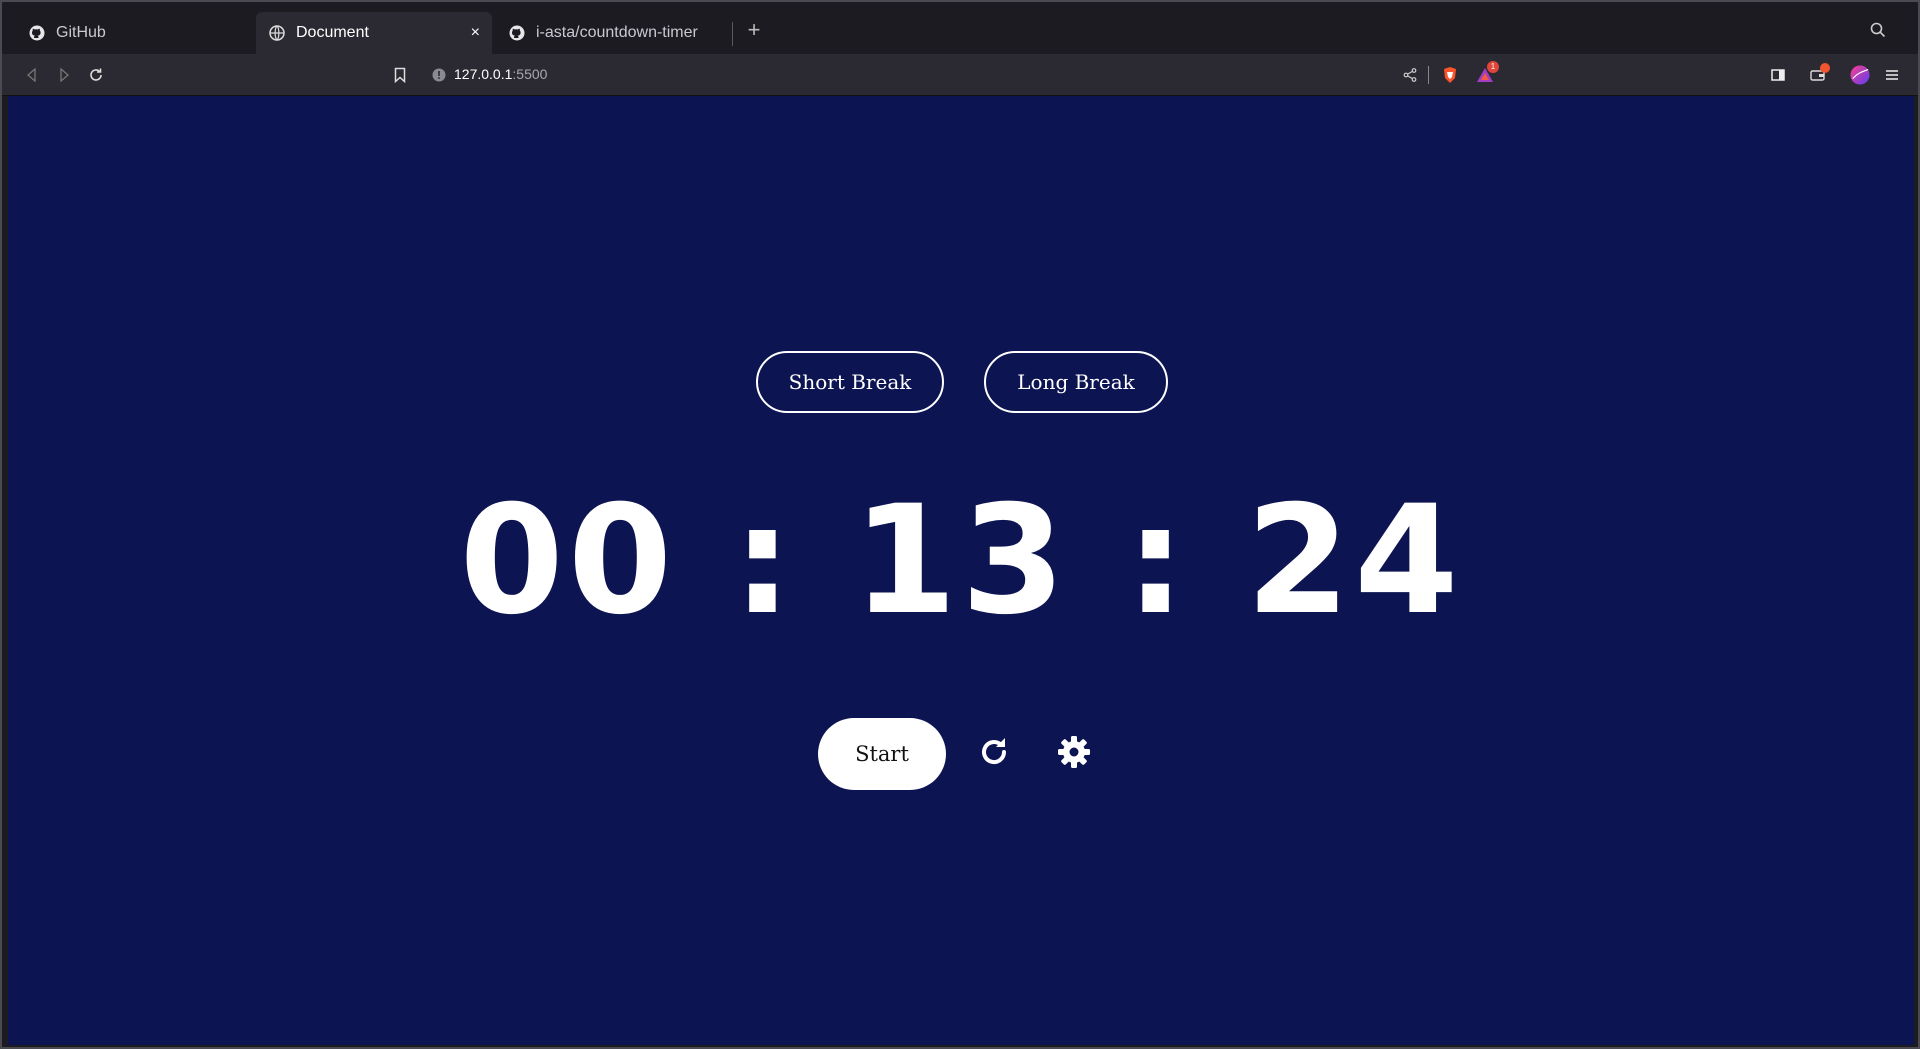 This screenshot has height=1049, width=1920. I want to click on rewards-badge: 1, so click(1493, 67).